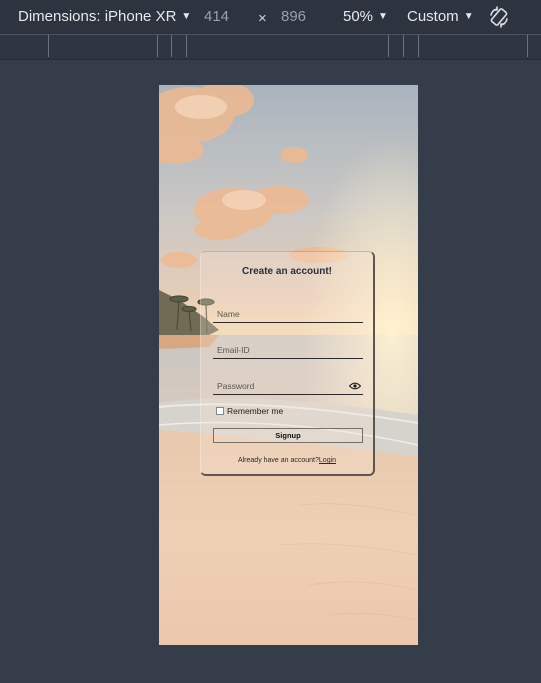  What do you see at coordinates (255, 411) in the screenshot?
I see `remember-label: Remember me` at bounding box center [255, 411].